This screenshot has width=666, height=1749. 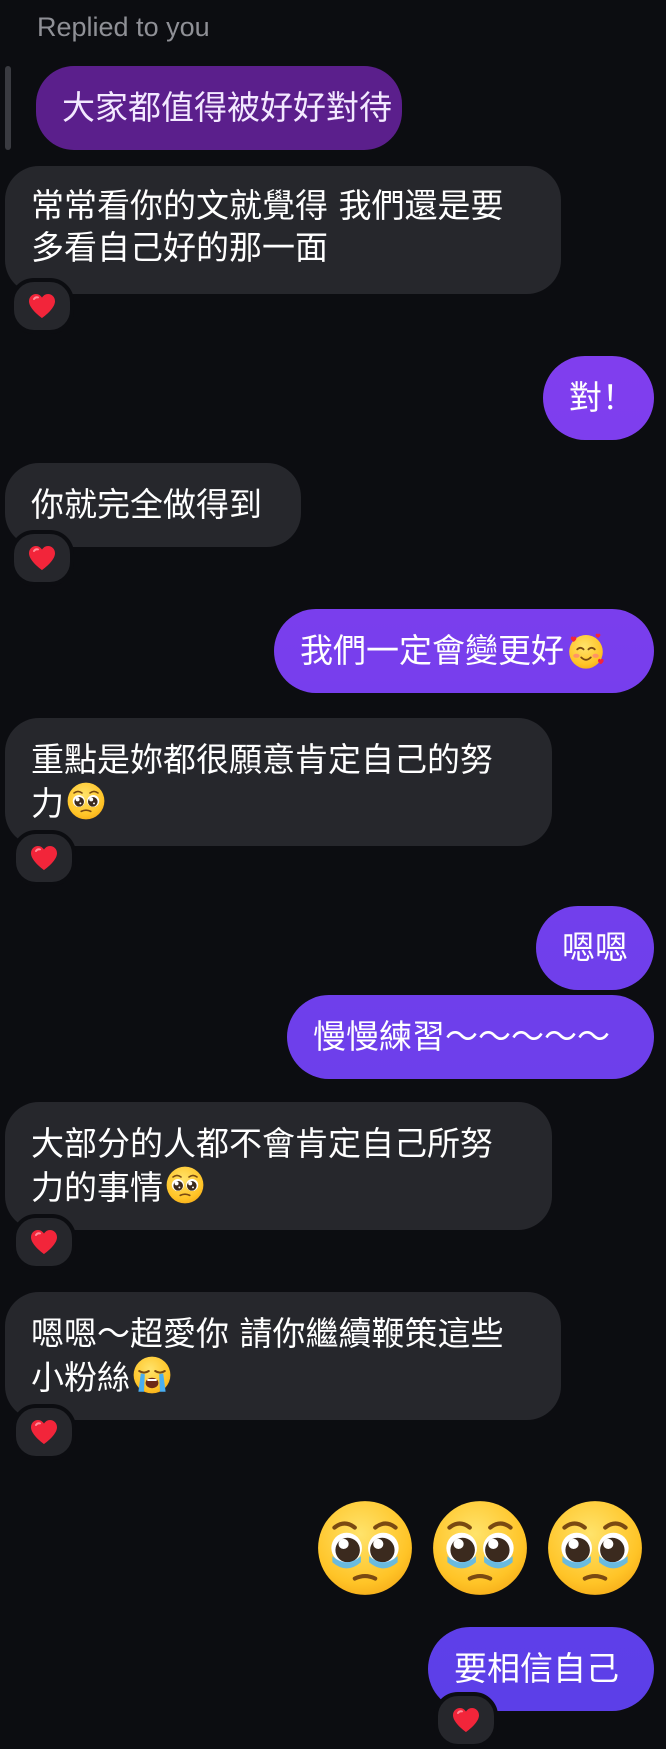 I want to click on outgoing-message-bubble: 慢慢練習～～～～～, so click(x=470, y=1037).